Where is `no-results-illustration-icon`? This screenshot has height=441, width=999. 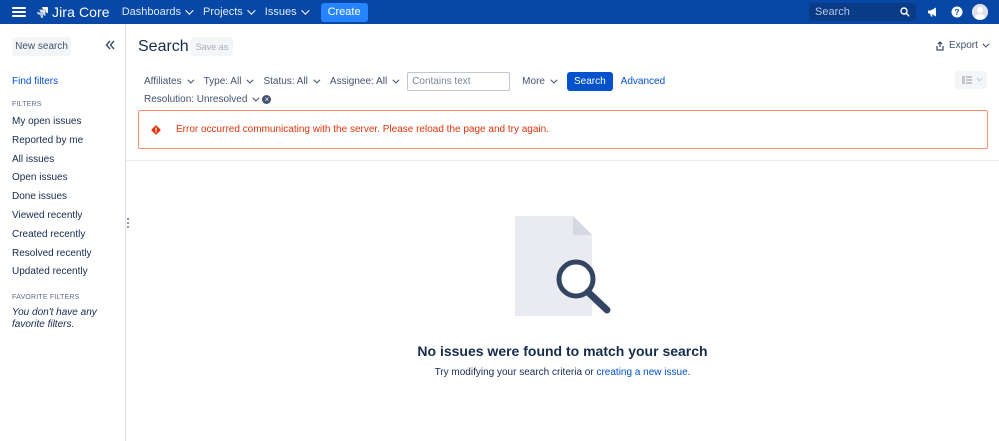 no-results-illustration-icon is located at coordinates (563, 266).